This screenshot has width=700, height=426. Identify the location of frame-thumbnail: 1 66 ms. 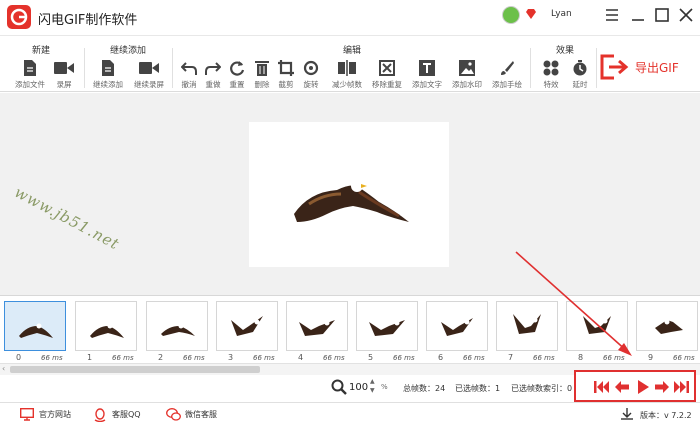
(106, 330).